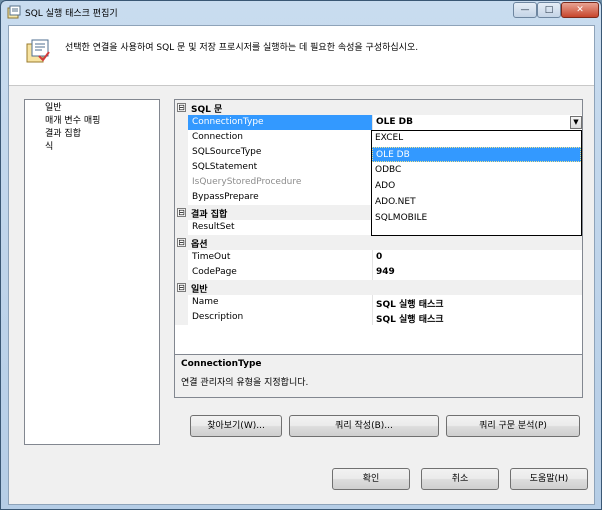  Describe the element at coordinates (476, 138) in the screenshot. I see `dropdown-option-excel: EXCEL` at that location.